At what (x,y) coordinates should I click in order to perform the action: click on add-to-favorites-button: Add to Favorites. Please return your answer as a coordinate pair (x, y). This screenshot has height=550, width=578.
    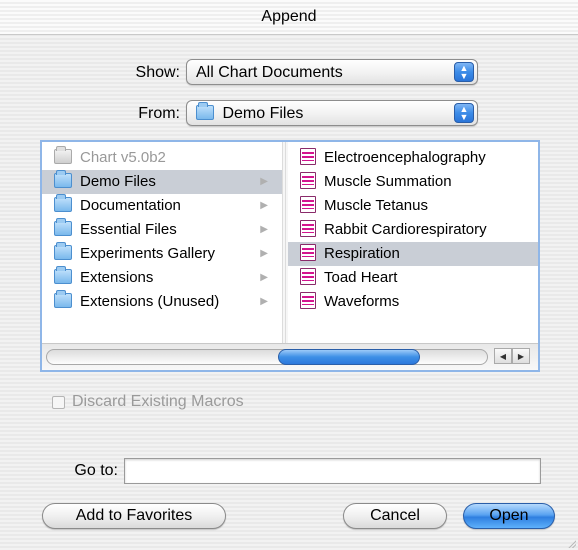
    Looking at the image, I should click on (134, 516).